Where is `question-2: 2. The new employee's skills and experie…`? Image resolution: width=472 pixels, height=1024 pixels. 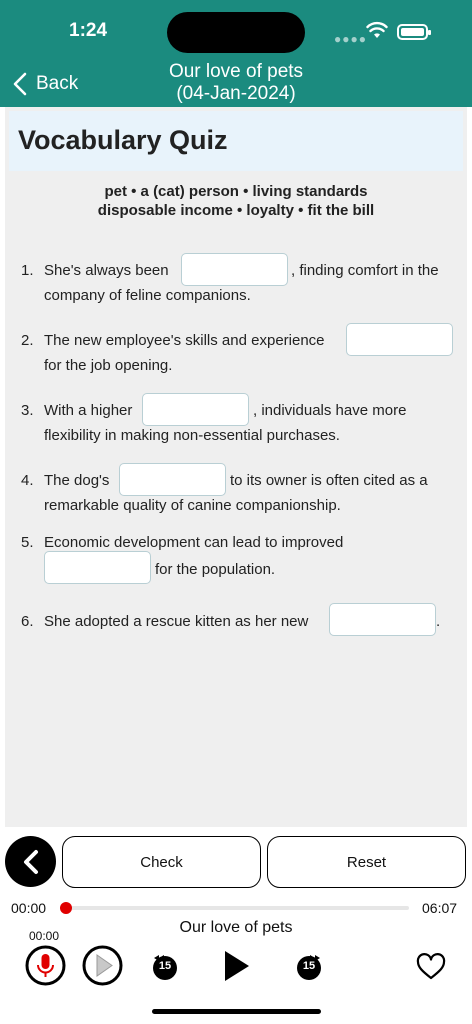 question-2: 2. The new employee's skills and experie… is located at coordinates (241, 351).